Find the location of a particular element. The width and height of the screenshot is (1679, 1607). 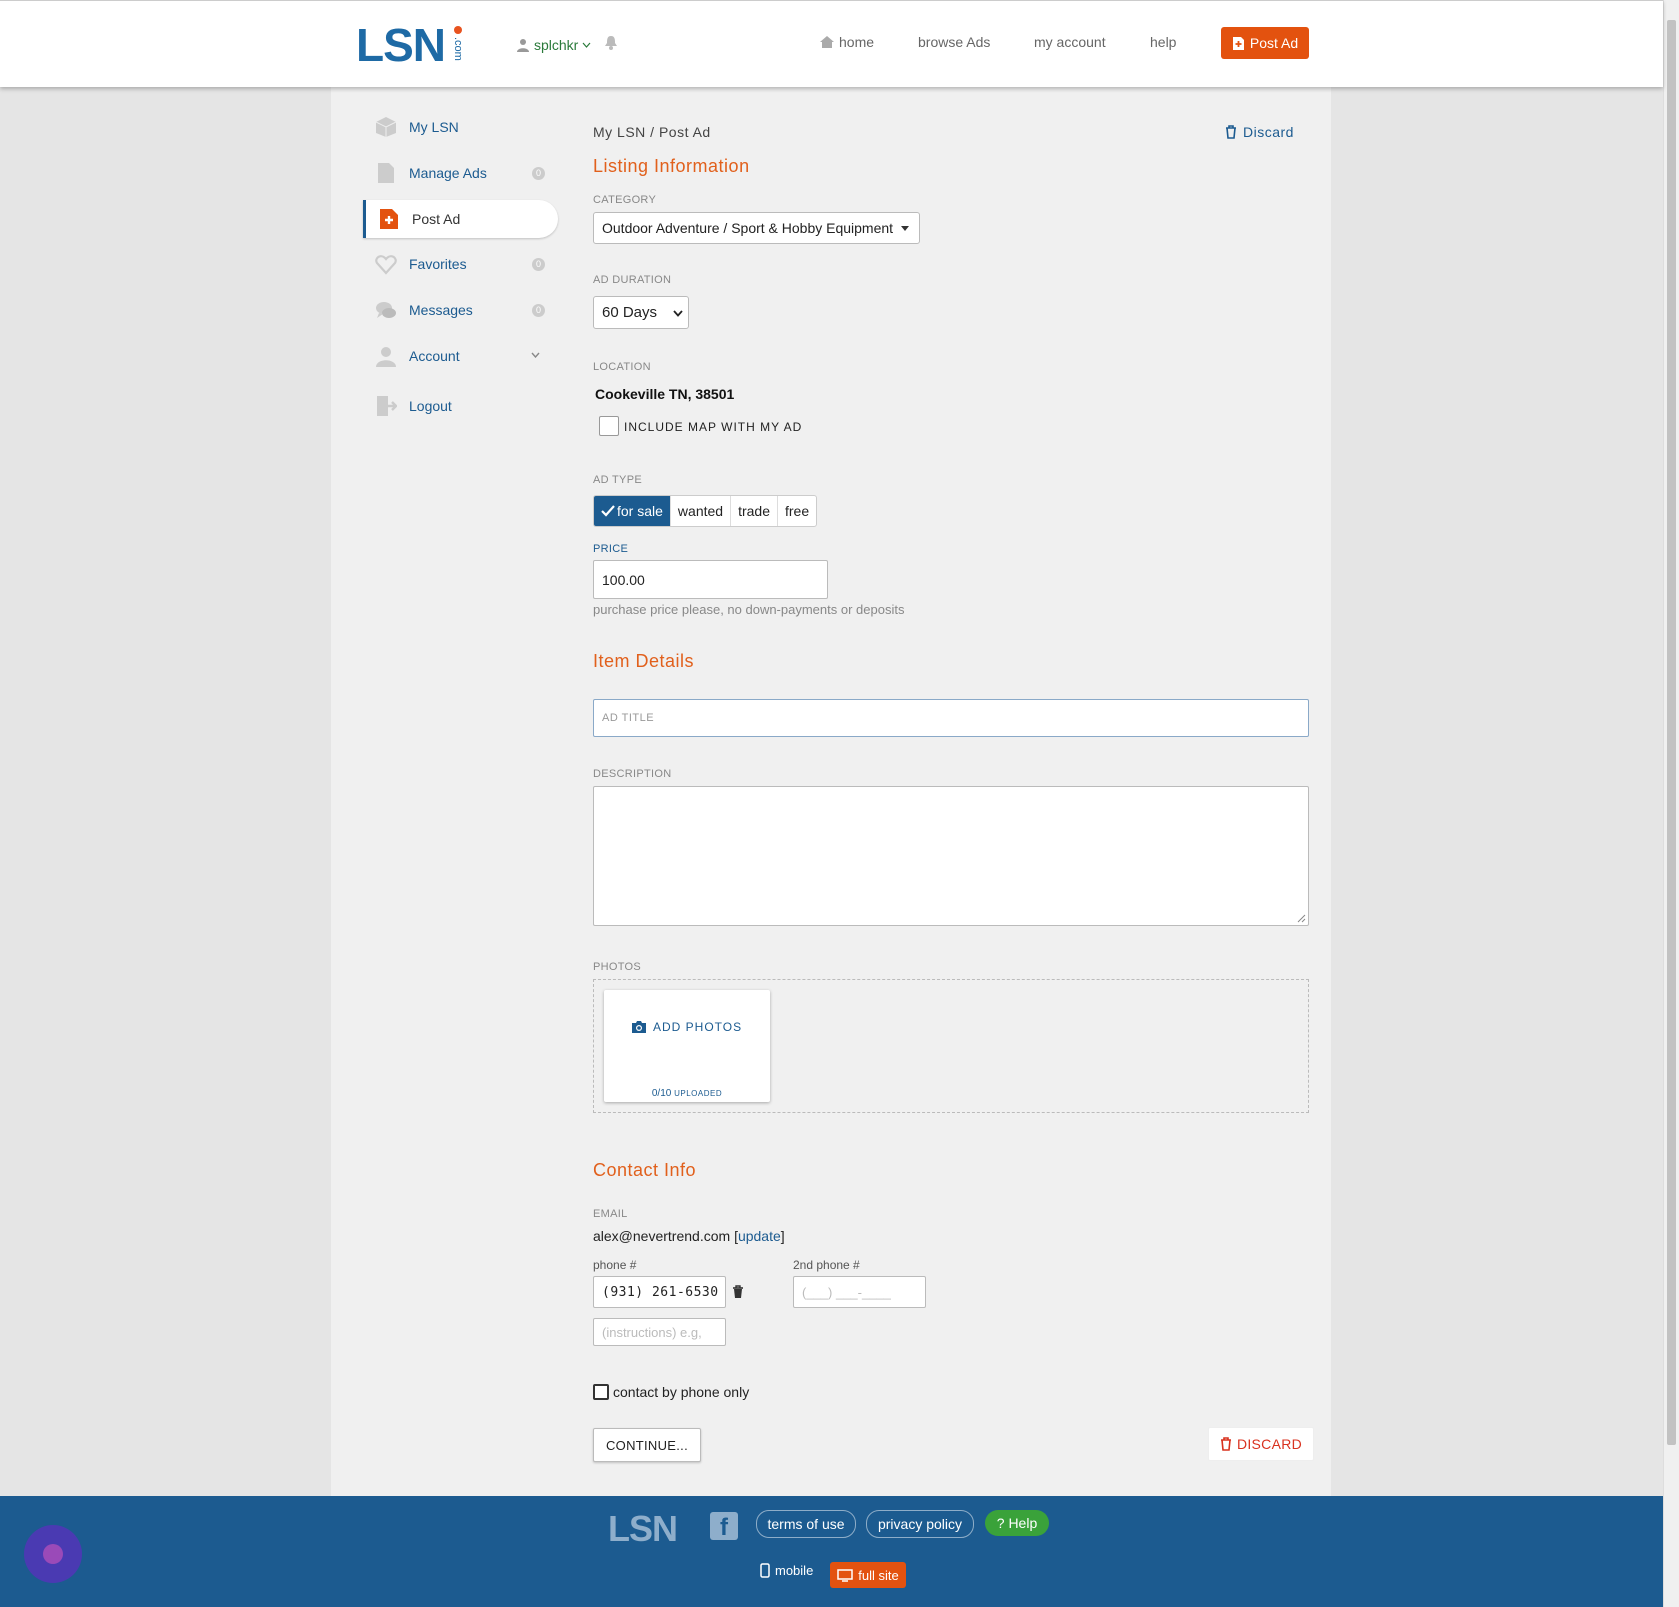

ad-duration-select: 60 Days is located at coordinates (641, 312).